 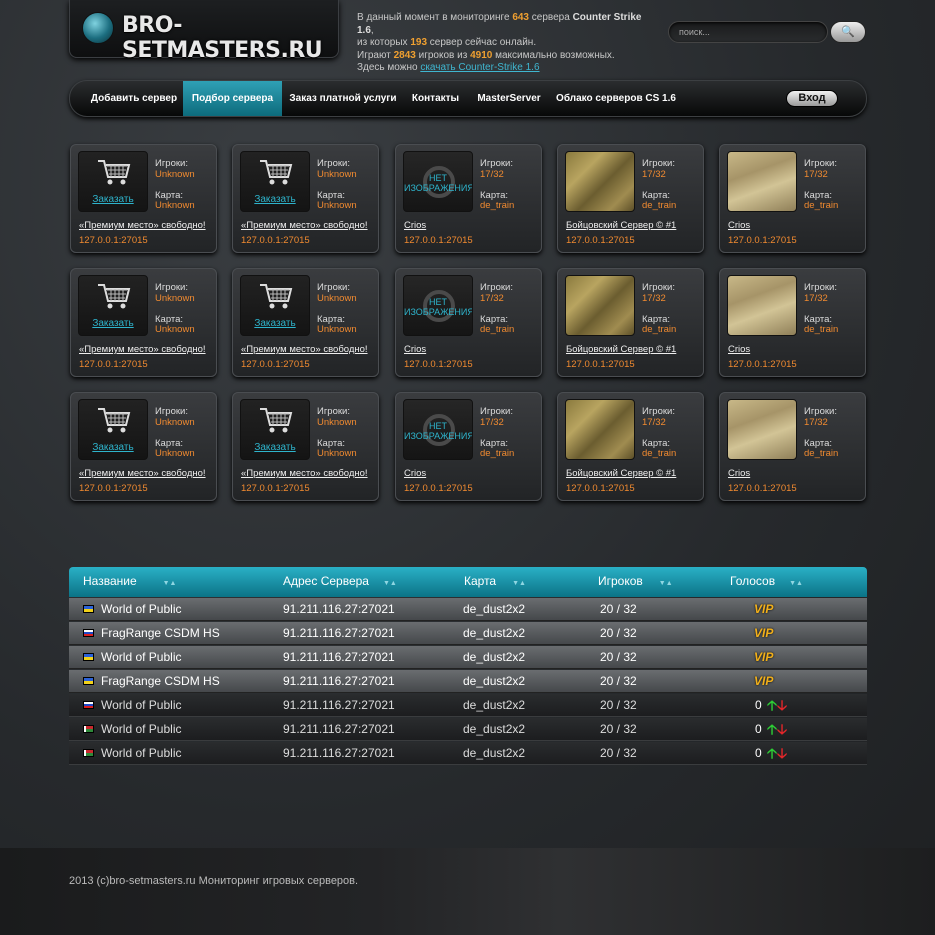 I want to click on flag-by-icon, so click(x=88, y=729).